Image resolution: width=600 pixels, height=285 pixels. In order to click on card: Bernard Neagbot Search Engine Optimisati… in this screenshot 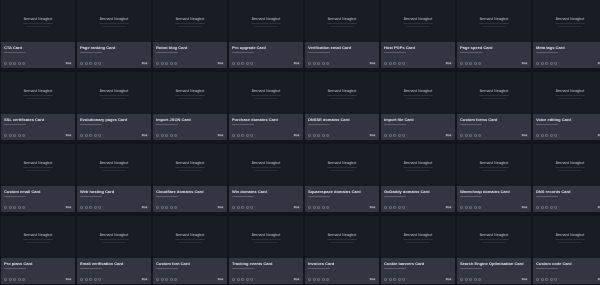, I will do `click(494, 250)`.